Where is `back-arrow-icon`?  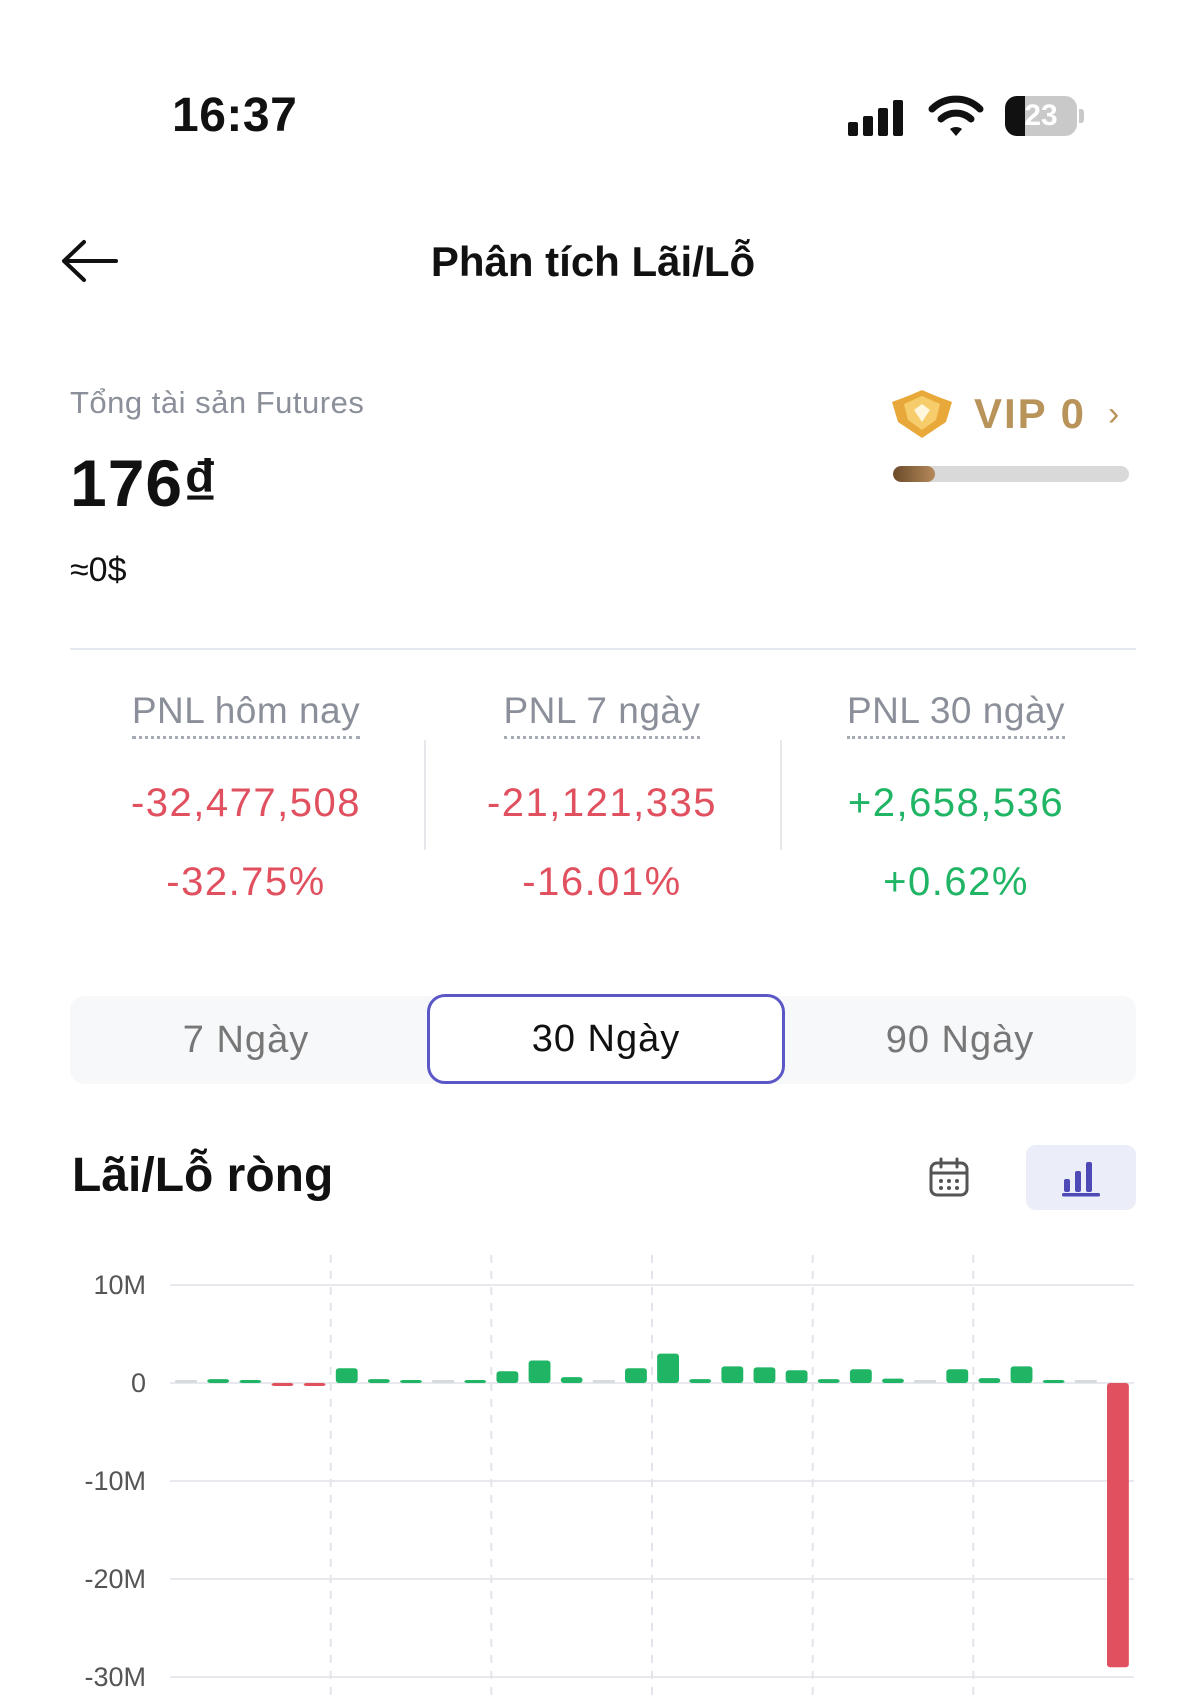 back-arrow-icon is located at coordinates (90, 261).